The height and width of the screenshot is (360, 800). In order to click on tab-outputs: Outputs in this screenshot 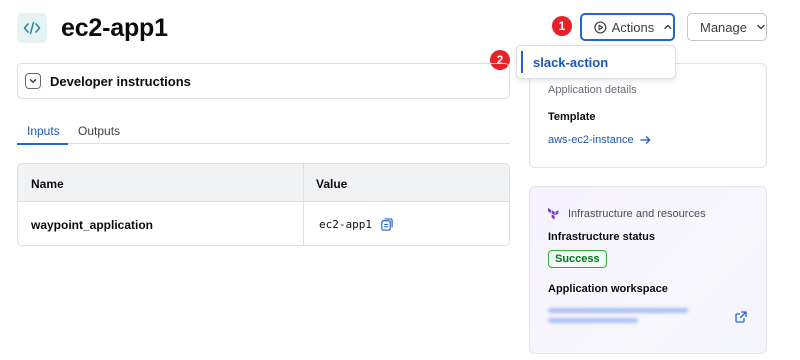, I will do `click(99, 134)`.